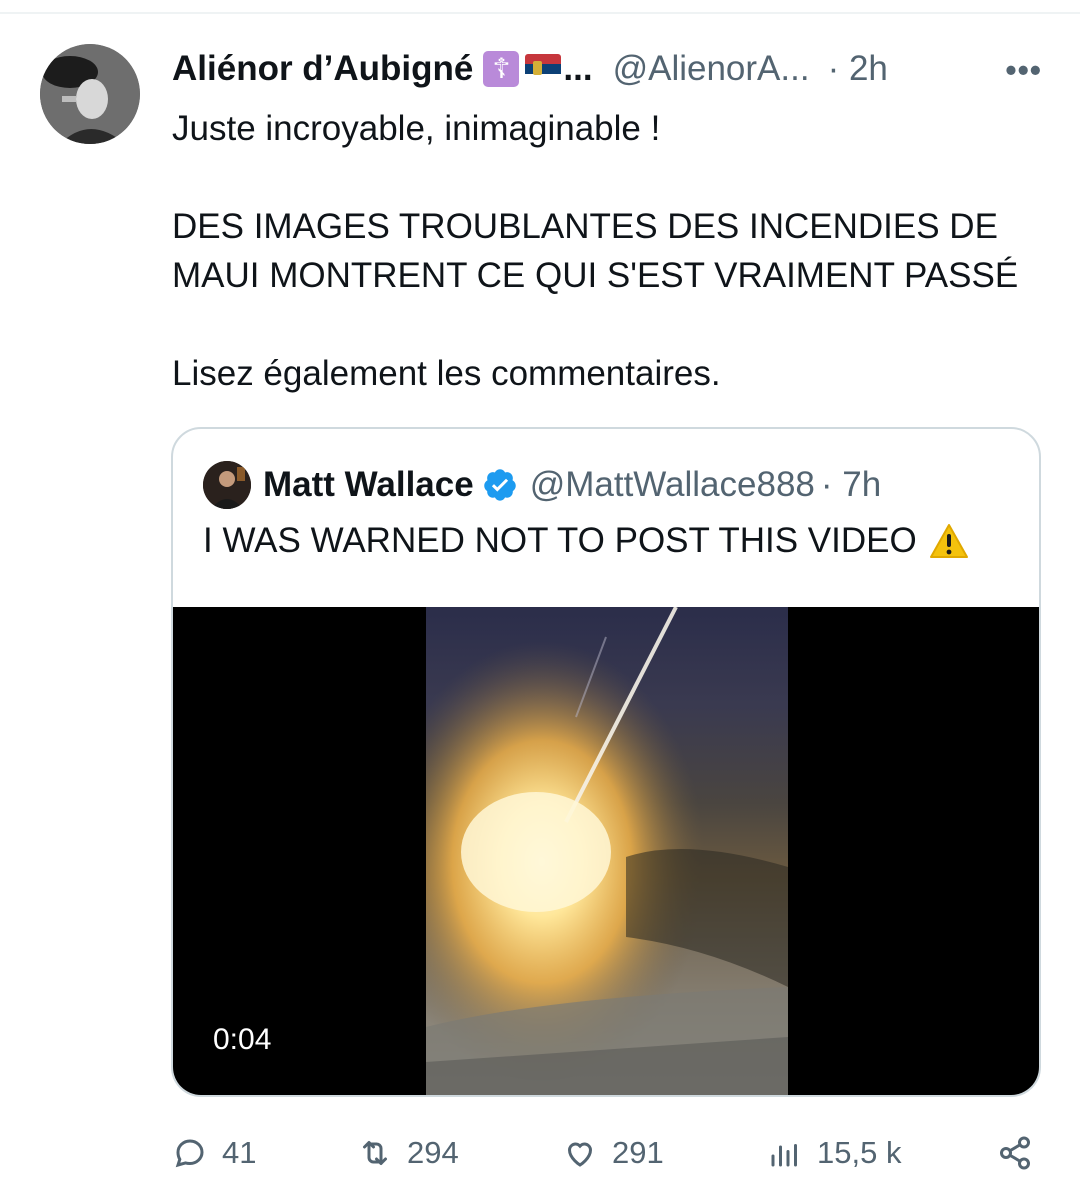 Image resolution: width=1080 pixels, height=1190 pixels. Describe the element at coordinates (227, 485) in the screenshot. I see `quoted-avatar` at that location.